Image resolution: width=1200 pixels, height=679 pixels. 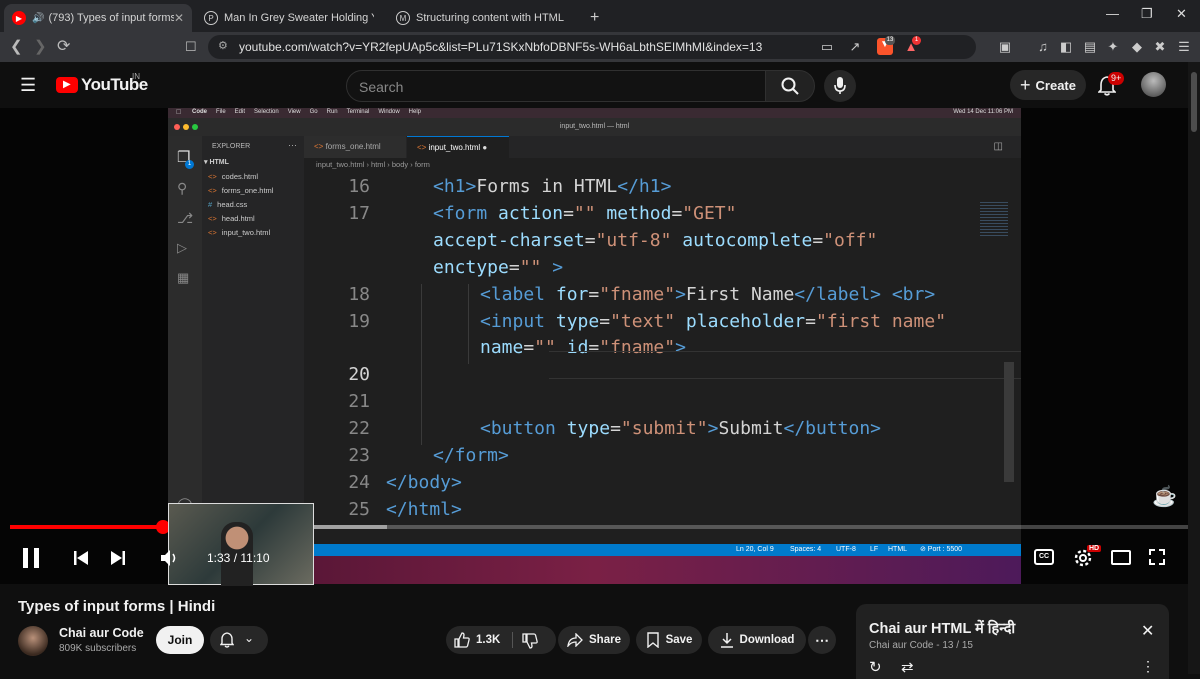 What do you see at coordinates (101, 633) in the screenshot?
I see `channel-name: Chai aur Code` at bounding box center [101, 633].